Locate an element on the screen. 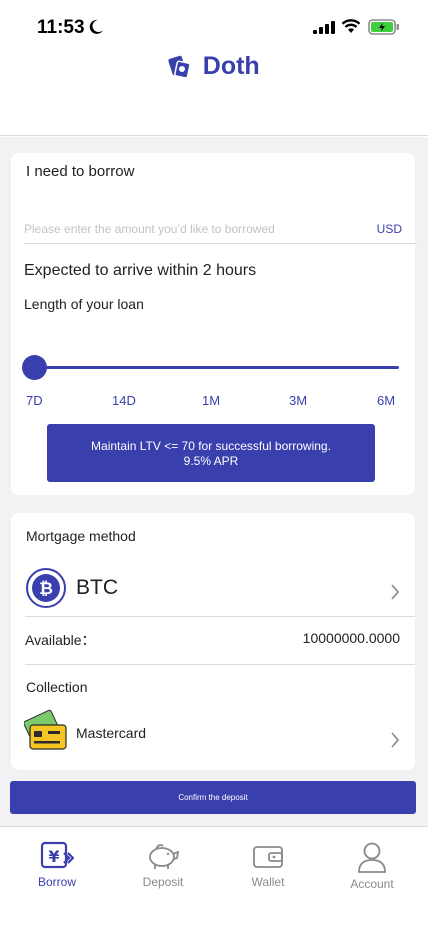  loan-length-slider-track is located at coordinates (217, 367).